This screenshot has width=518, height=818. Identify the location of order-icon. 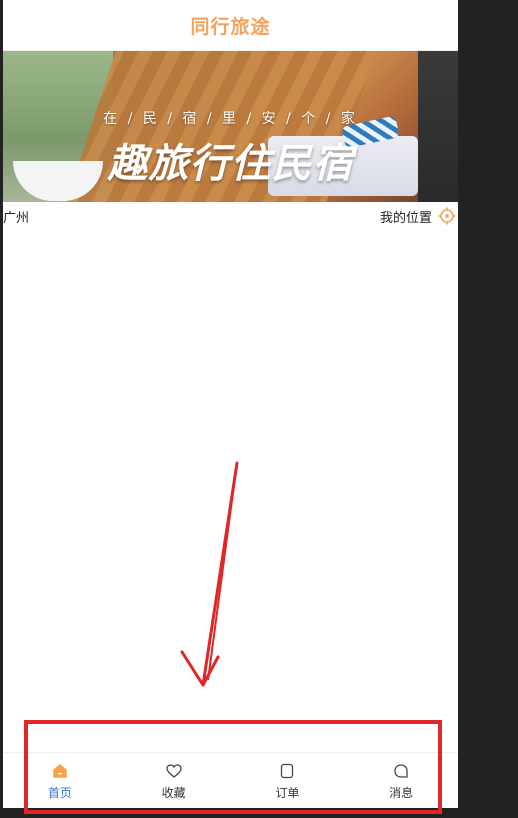
(287, 771).